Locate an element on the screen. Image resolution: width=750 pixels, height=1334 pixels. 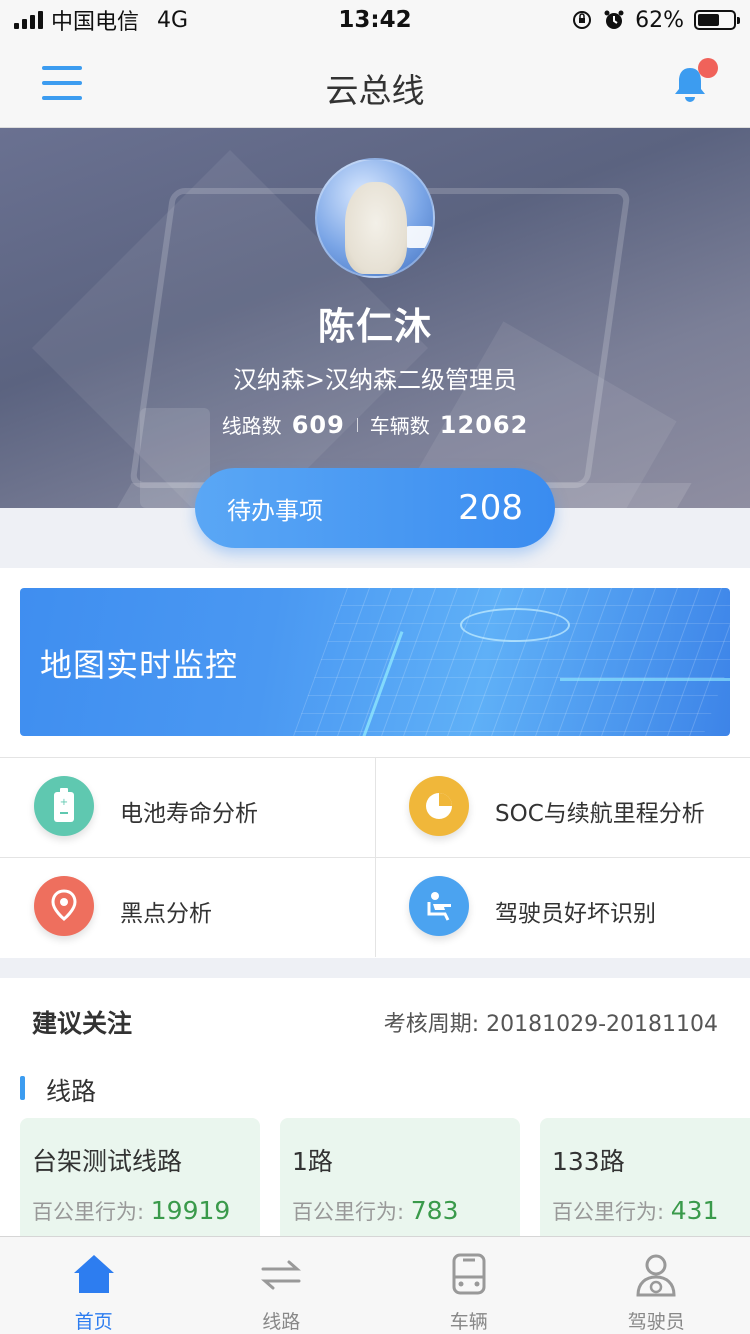
battery-icon: + is located at coordinates (64, 806).